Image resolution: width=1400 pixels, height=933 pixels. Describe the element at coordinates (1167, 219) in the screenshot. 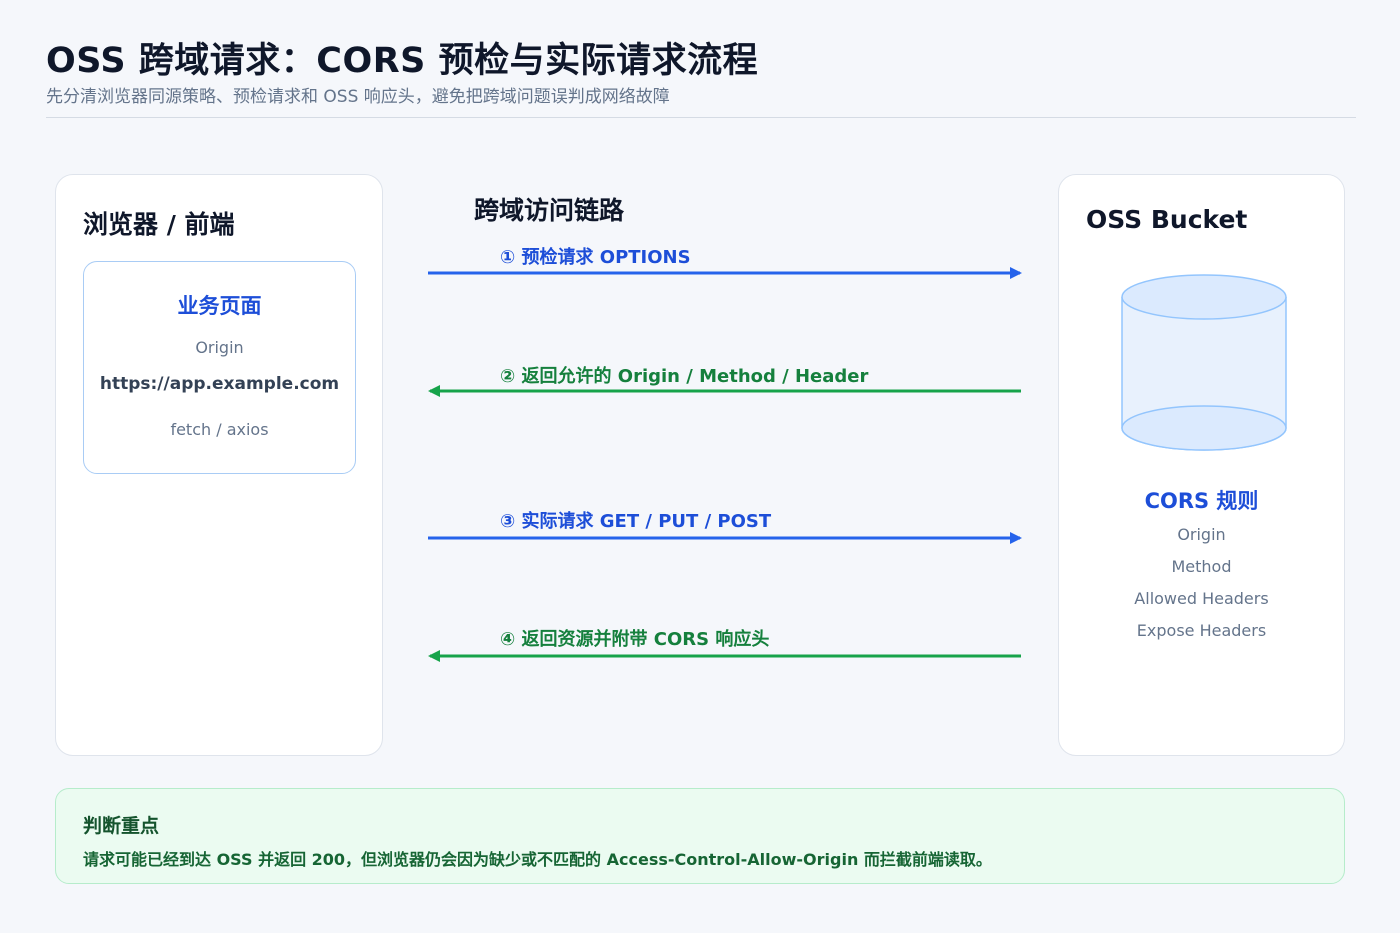

I see `oss-bucket-title: OSS Bucket` at that location.